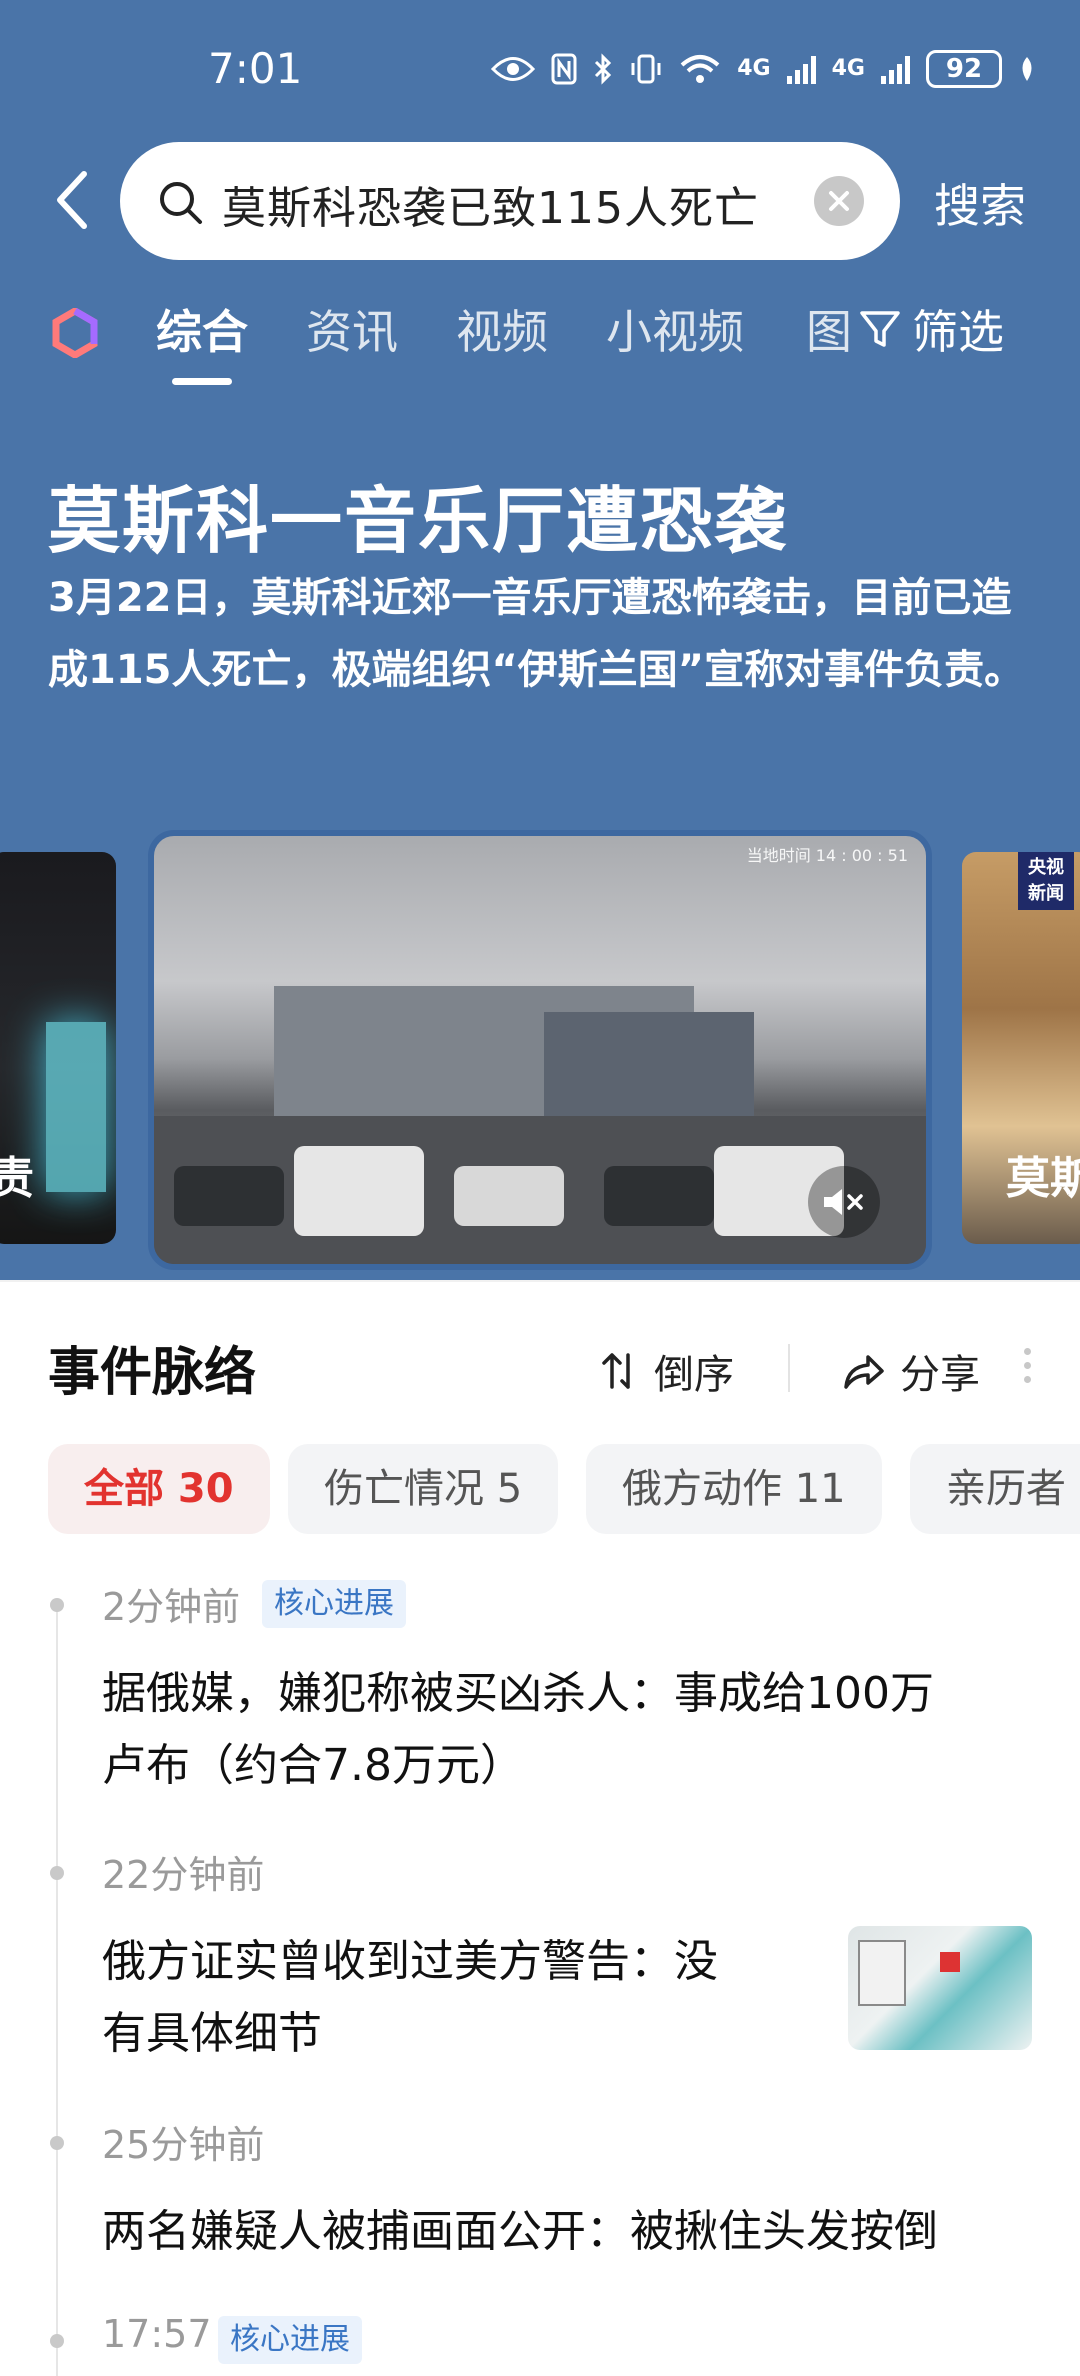 The image size is (1080, 2376). What do you see at coordinates (313, 1765) in the screenshot?
I see `headline-line: 卢布（约合7.8万元）` at bounding box center [313, 1765].